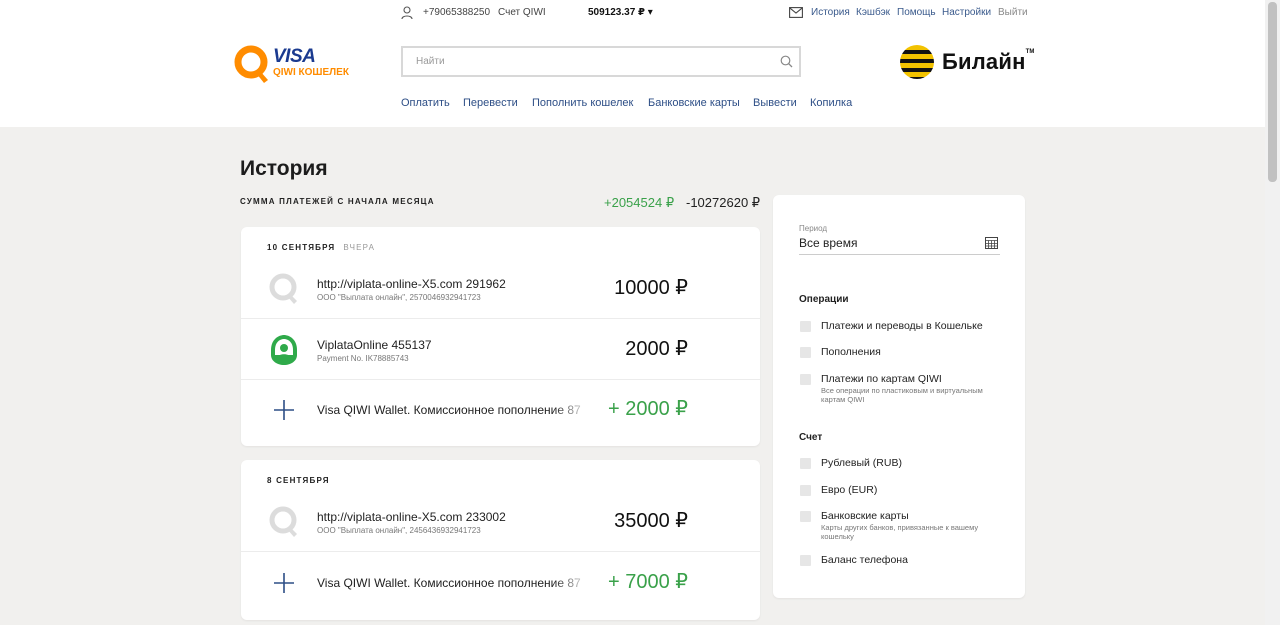 The width and height of the screenshot is (1280, 625). Describe the element at coordinates (407, 13) in the screenshot. I see `user-icon` at that location.